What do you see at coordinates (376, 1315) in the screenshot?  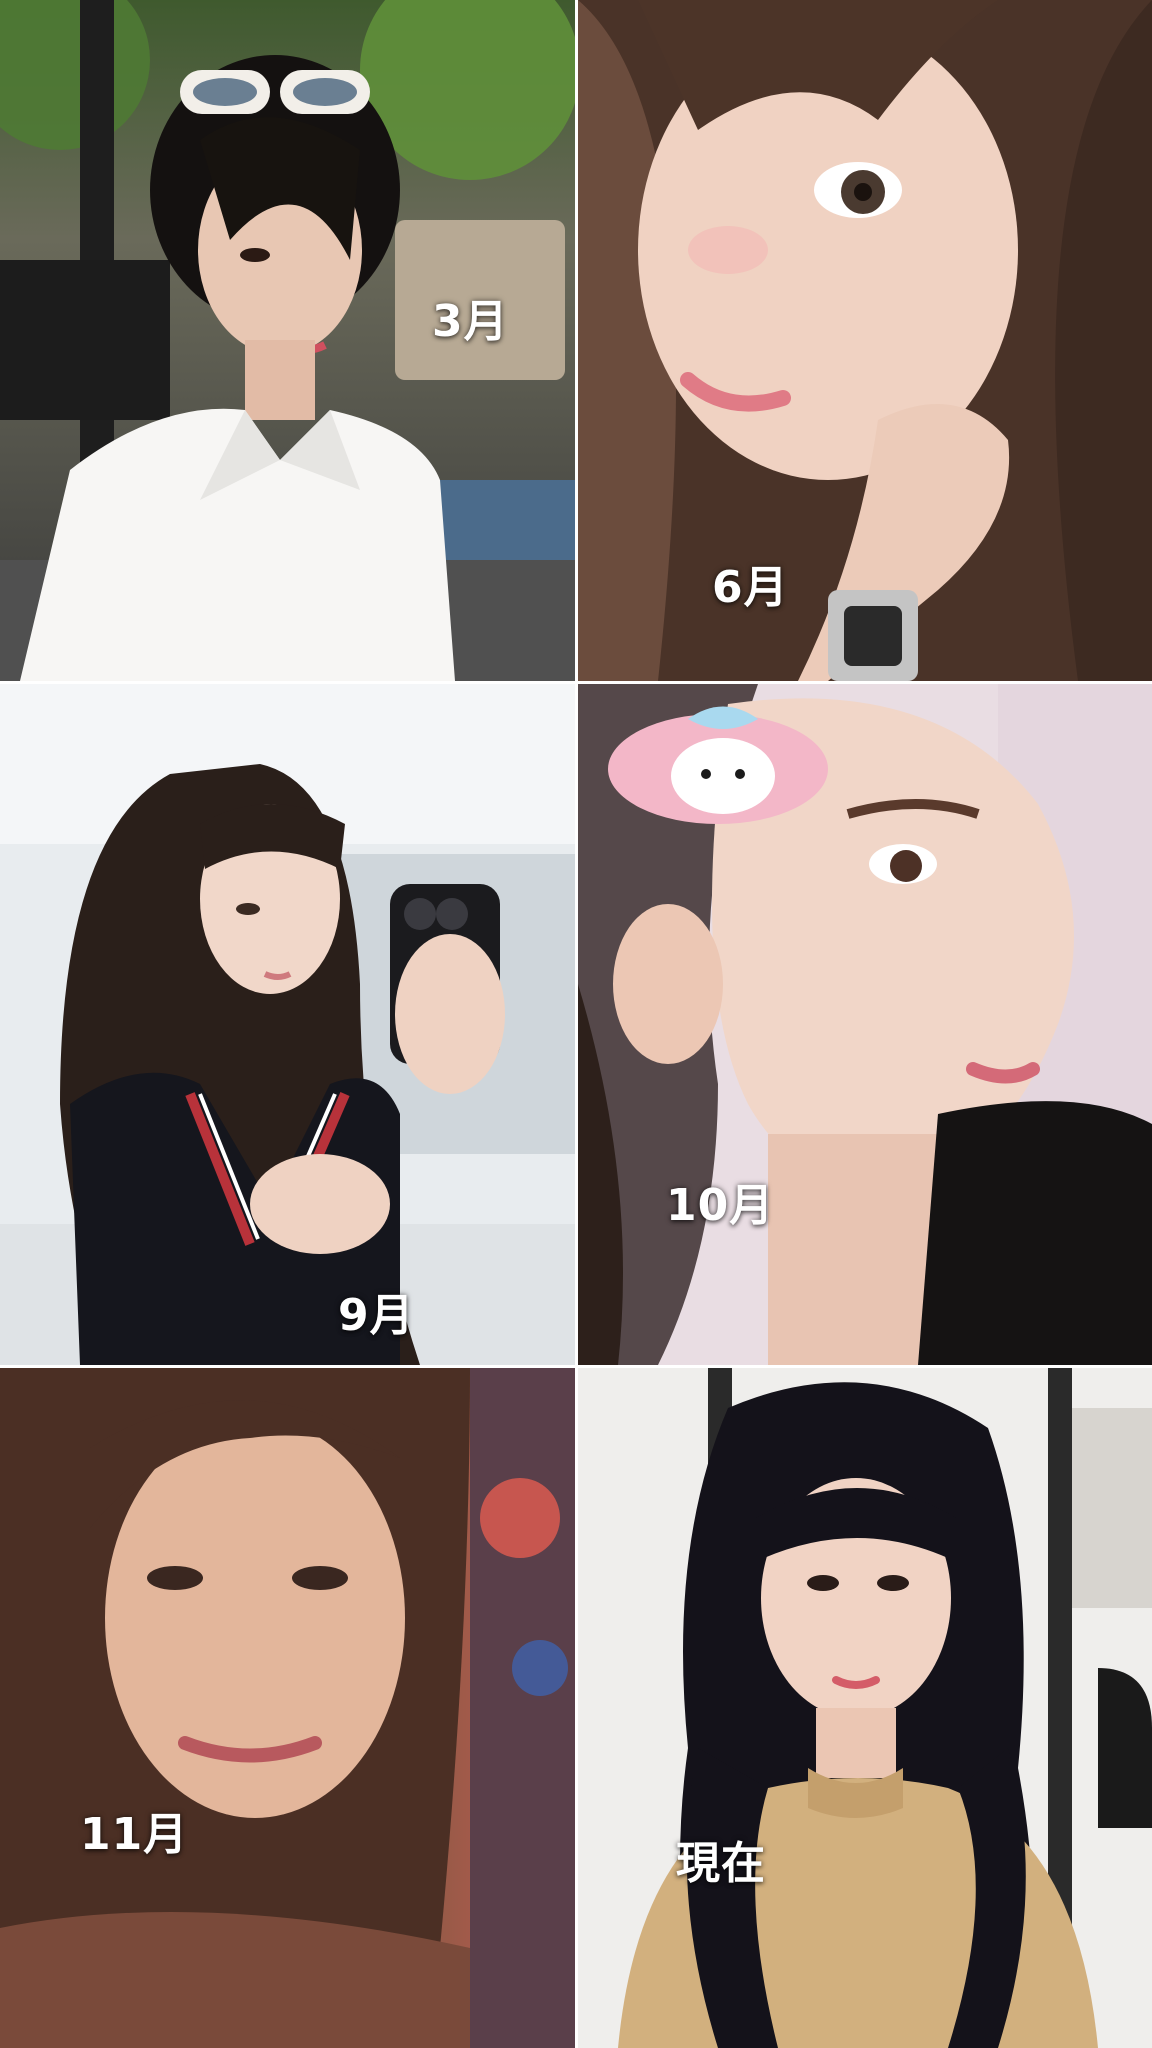 I see `month-label: 9月` at bounding box center [376, 1315].